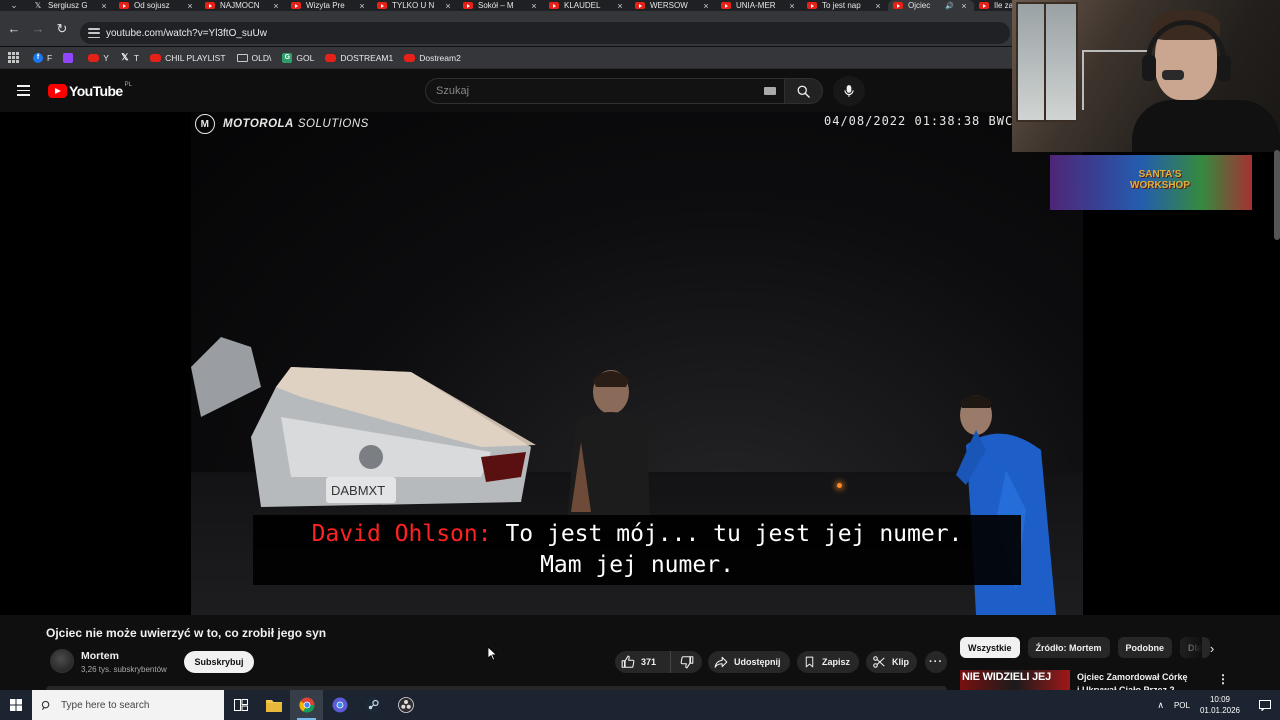 The height and width of the screenshot is (720, 1280). I want to click on search-input: Szukaj, so click(605, 91).